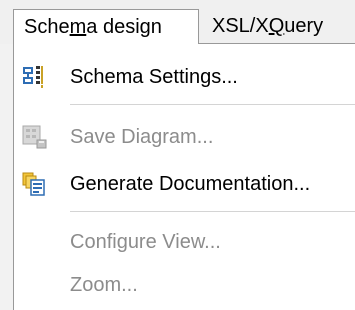  I want to click on menu-tab-label: uery, so click(304, 26).